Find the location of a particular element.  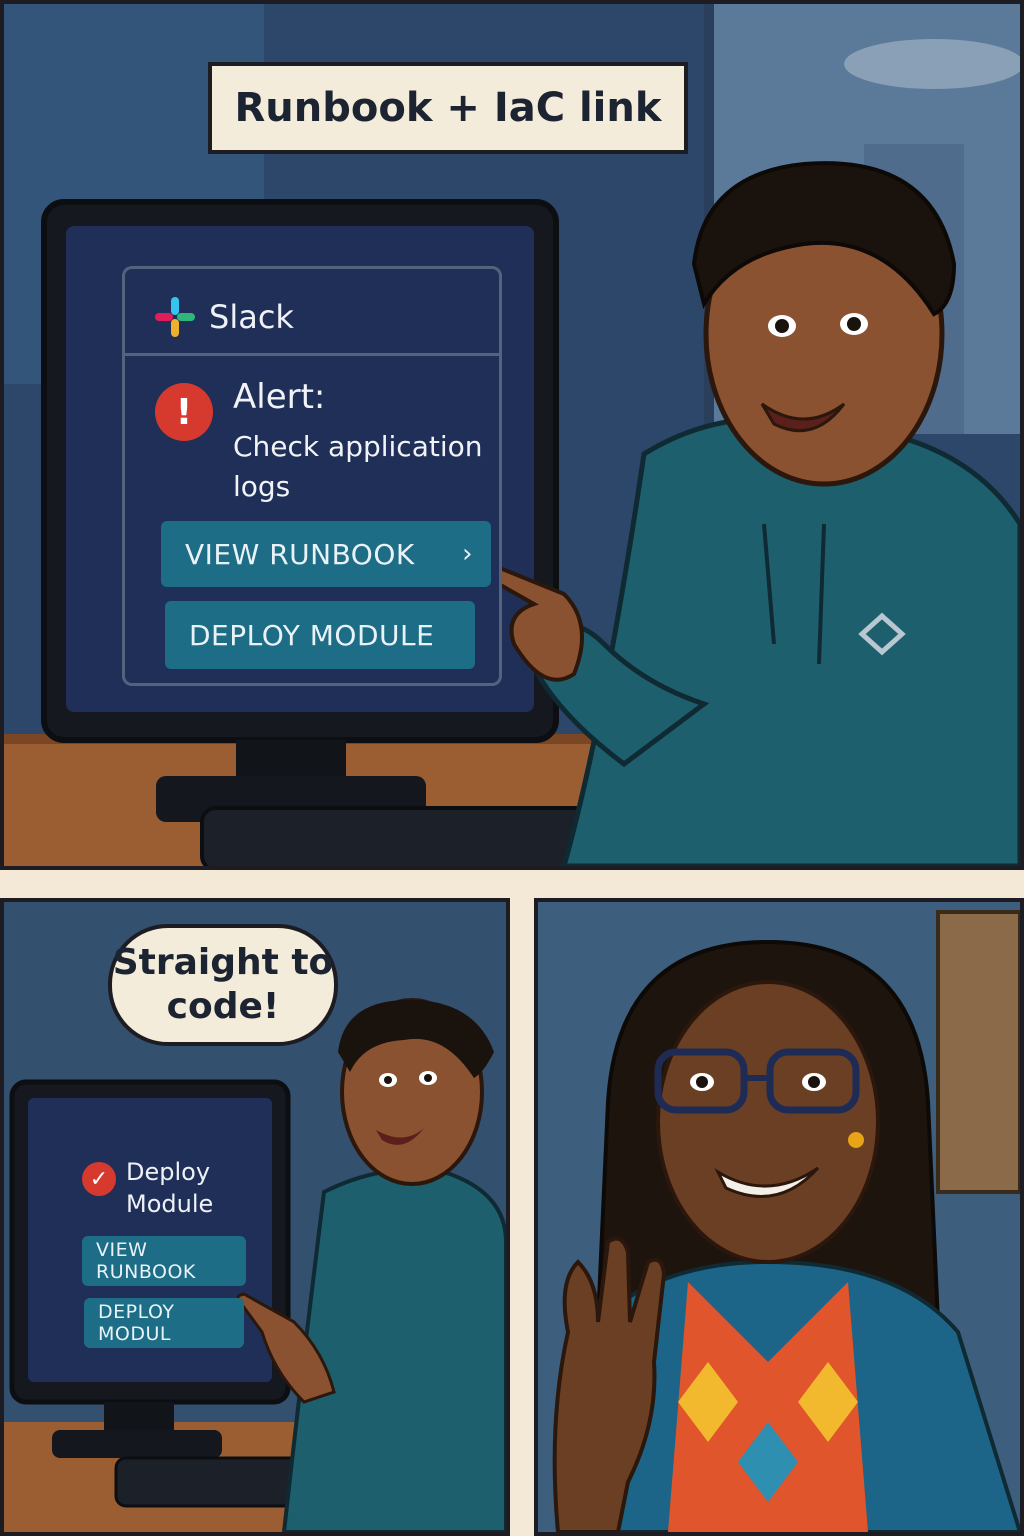

deploy-status-label: Deploy Module is located at coordinates (170, 1188).